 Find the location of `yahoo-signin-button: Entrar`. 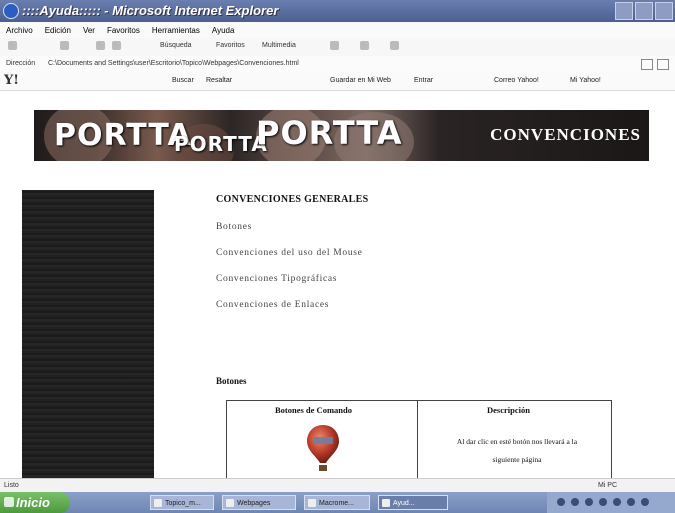

yahoo-signin-button: Entrar is located at coordinates (423, 80).